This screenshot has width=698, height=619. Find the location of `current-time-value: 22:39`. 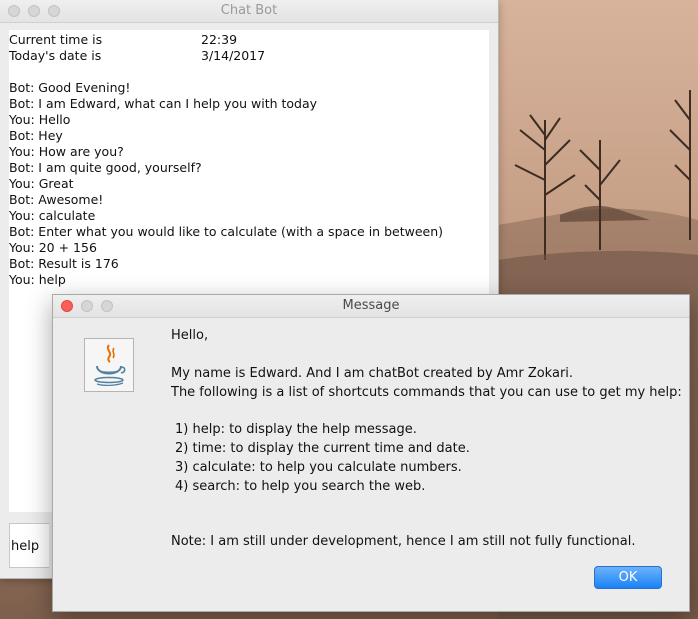

current-time-value: 22:39 is located at coordinates (219, 39).